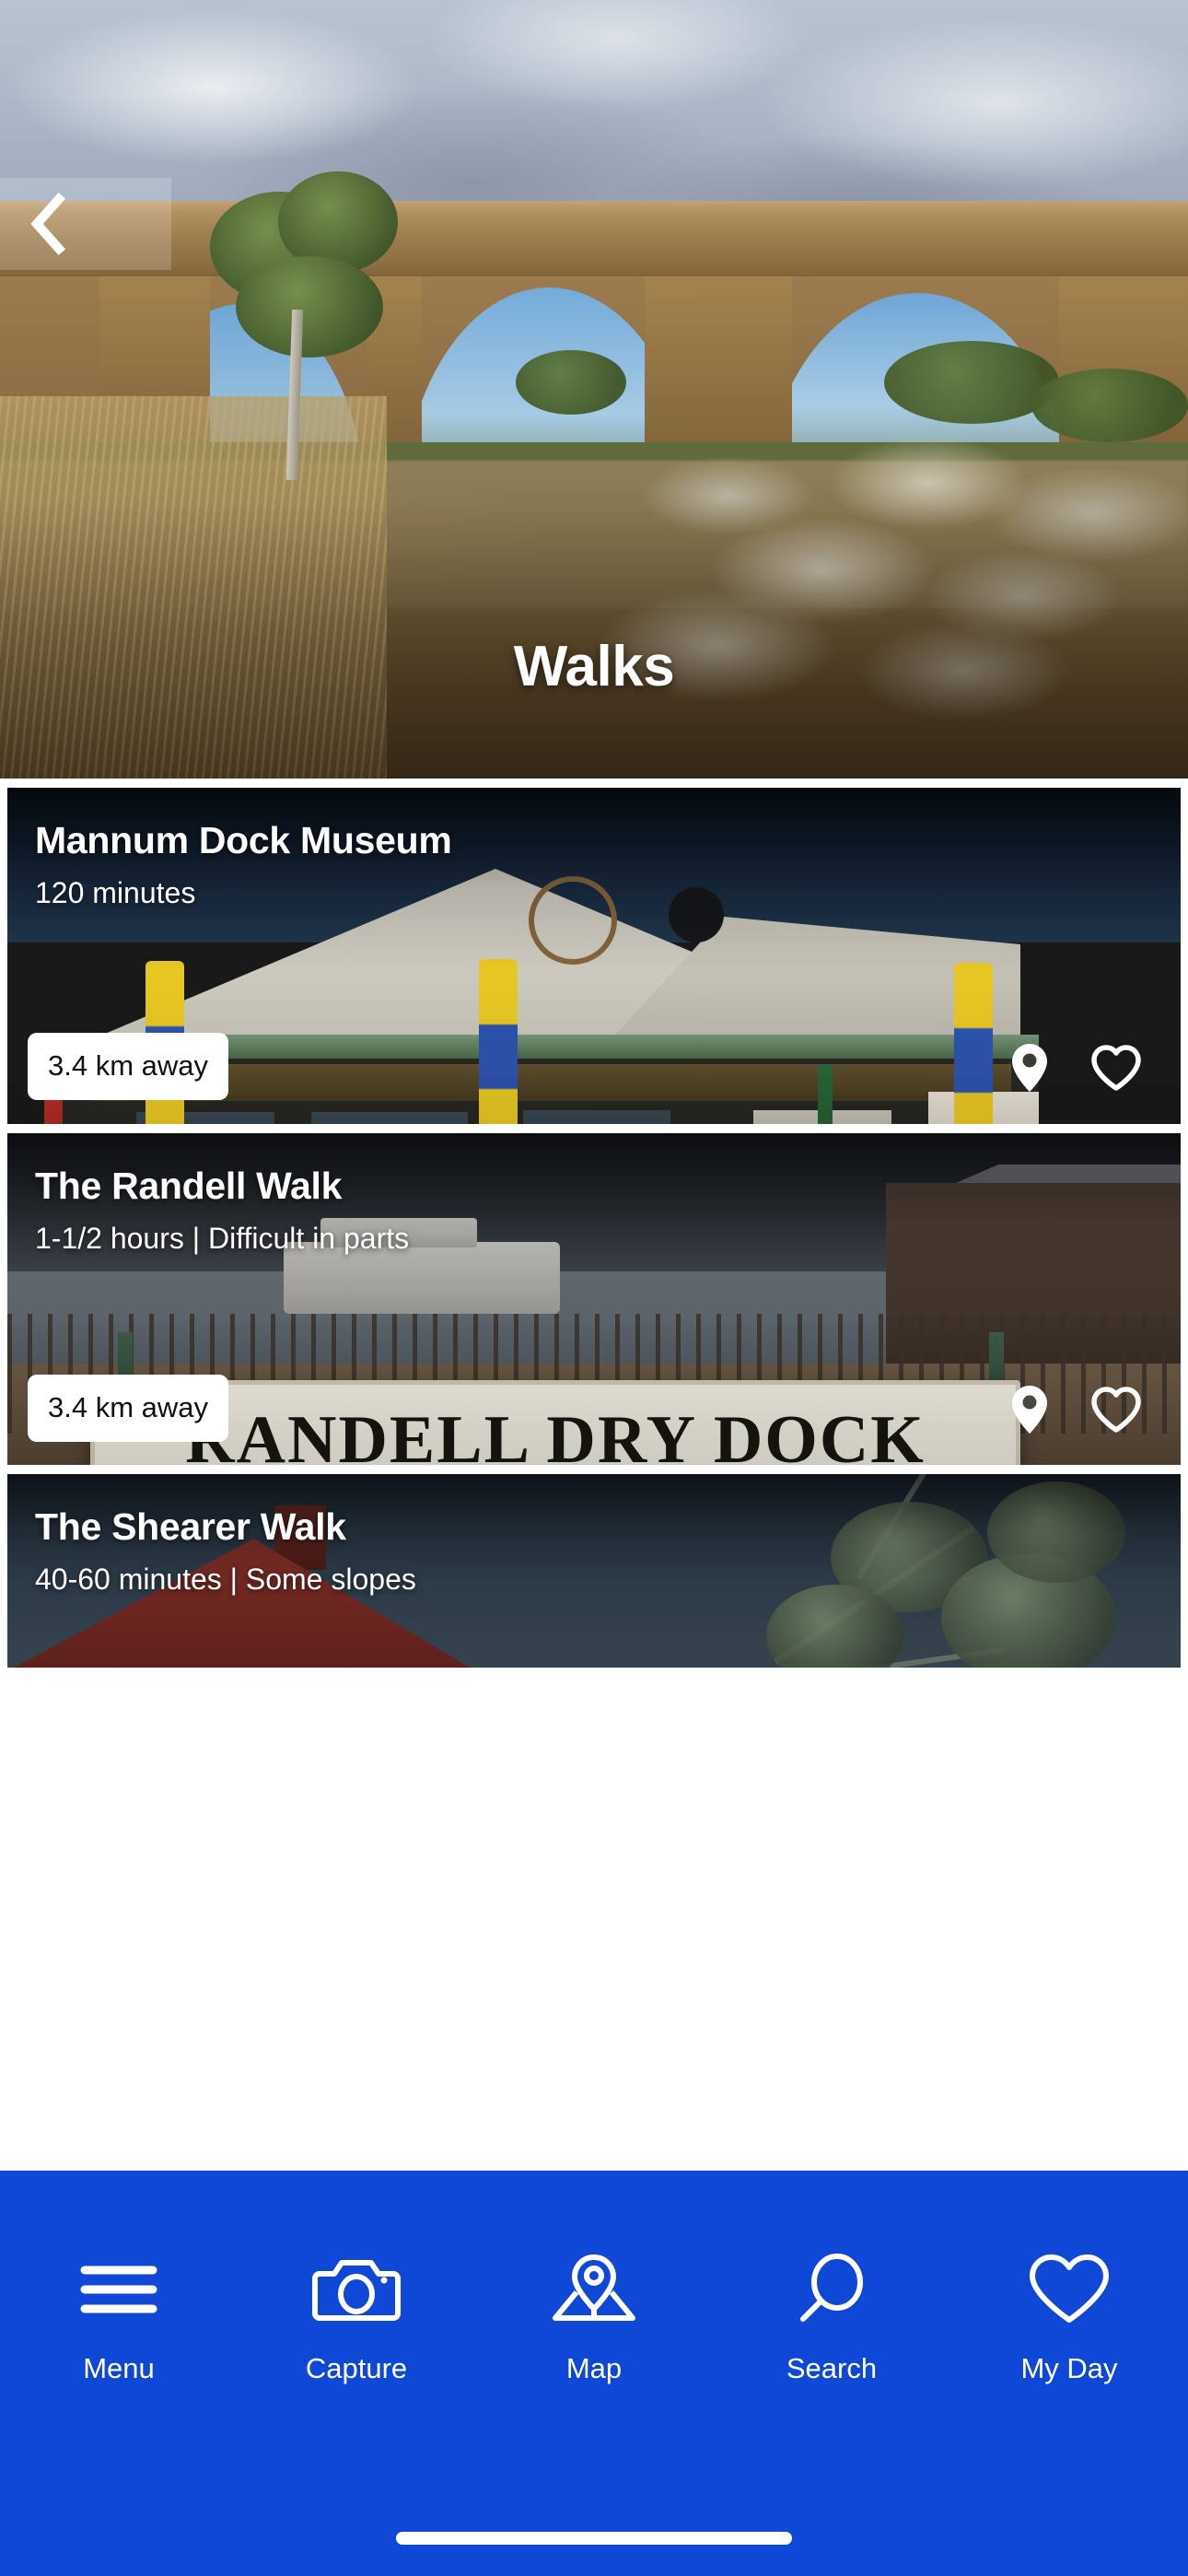 The width and height of the screenshot is (1188, 2576). I want to click on nav-item-my-day: My Day, so click(1069, 2318).